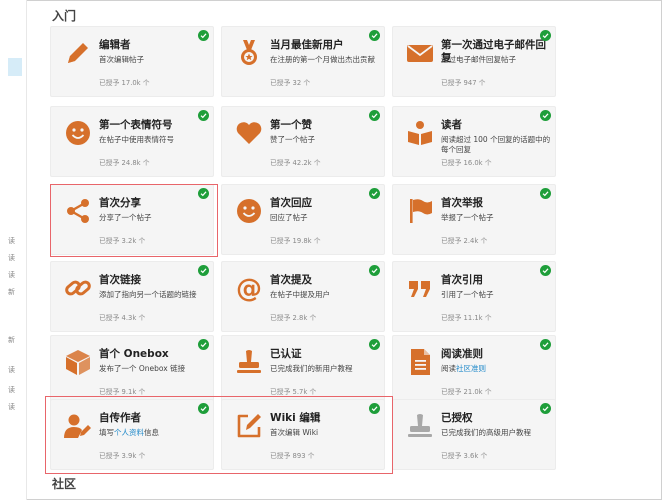 The image size is (662, 500). Describe the element at coordinates (466, 318) in the screenshot. I see `badge-granted-count: 已授予 11.1k 个` at that location.